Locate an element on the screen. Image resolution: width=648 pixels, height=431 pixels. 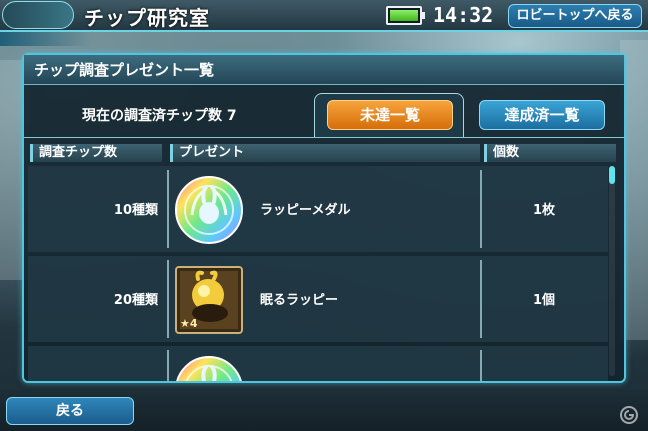
scrollbar-thumb is located at coordinates (612, 175).